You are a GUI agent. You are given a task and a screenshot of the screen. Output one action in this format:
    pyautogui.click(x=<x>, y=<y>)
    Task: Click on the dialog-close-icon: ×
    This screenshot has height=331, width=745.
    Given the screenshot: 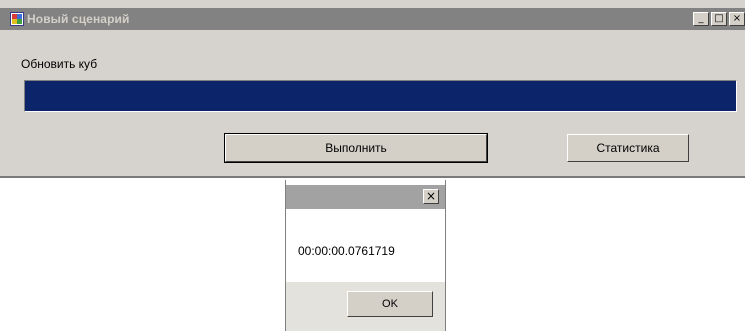 What is the action you would take?
    pyautogui.click(x=431, y=196)
    